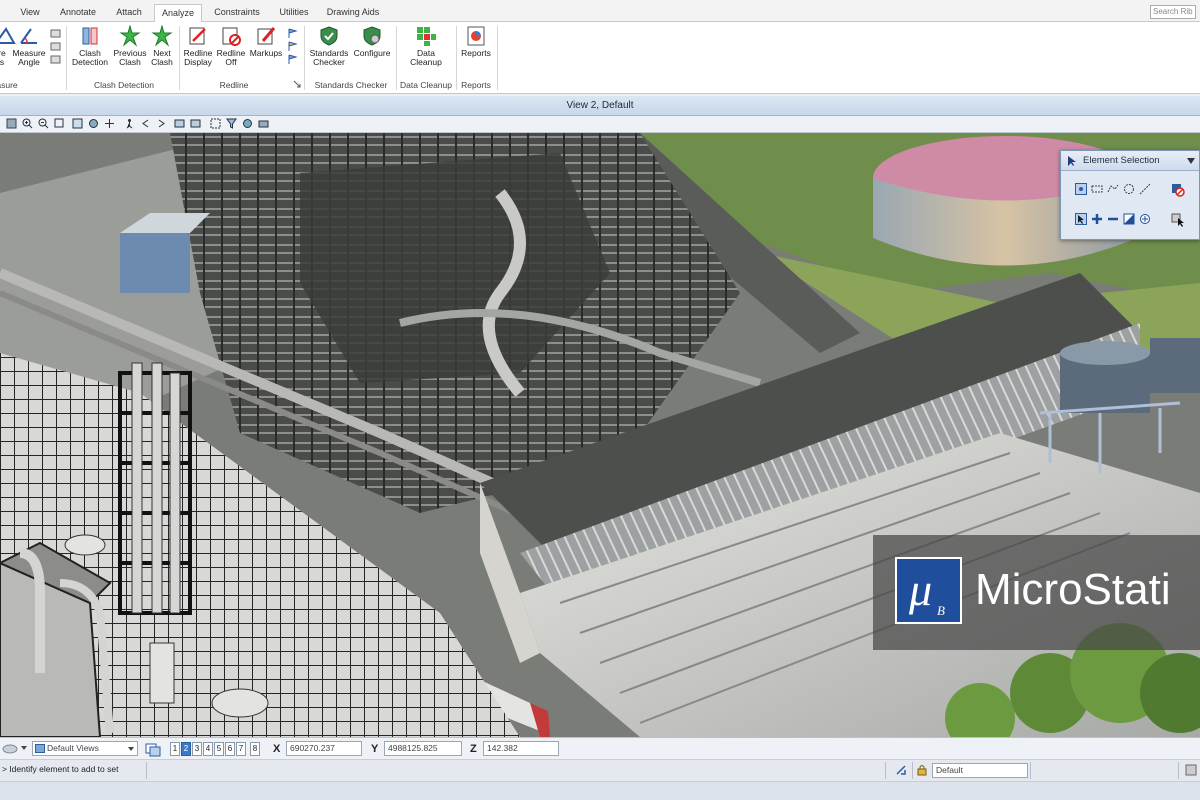 The width and height of the screenshot is (1200, 800). I want to click on next-view-icon, so click(161, 123).